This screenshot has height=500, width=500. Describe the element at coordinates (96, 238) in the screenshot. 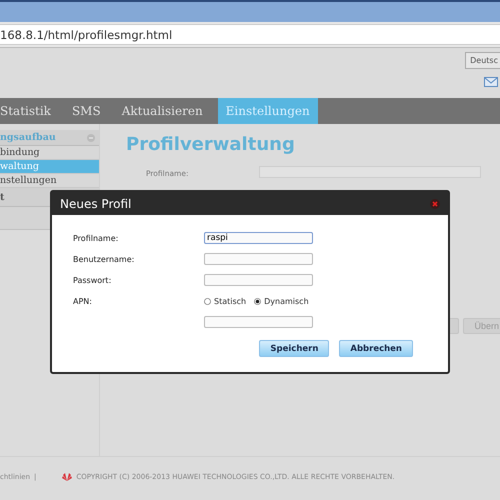

I see `field-label: Profilname:` at that location.